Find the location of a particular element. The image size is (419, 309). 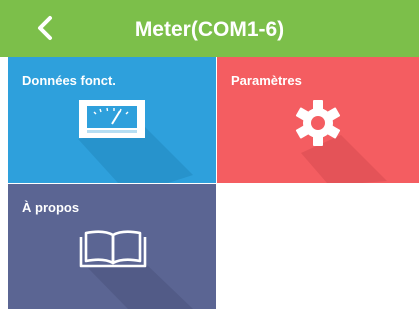

meter-gauge-icon is located at coordinates (112, 119).